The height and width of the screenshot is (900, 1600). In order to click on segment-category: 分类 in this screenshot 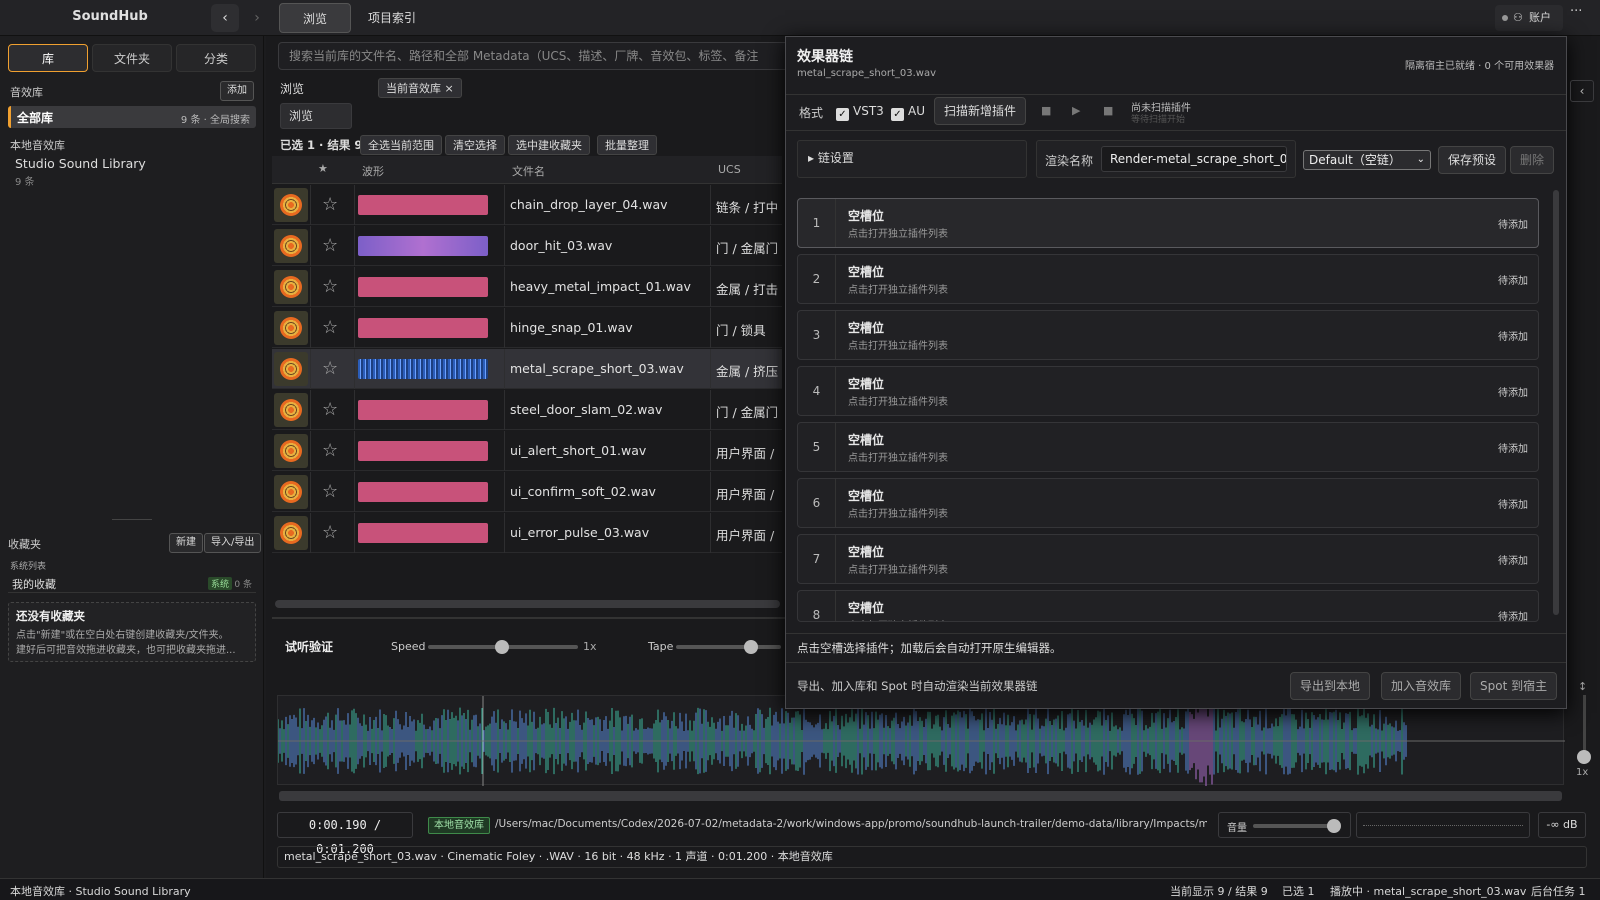, I will do `click(216, 58)`.